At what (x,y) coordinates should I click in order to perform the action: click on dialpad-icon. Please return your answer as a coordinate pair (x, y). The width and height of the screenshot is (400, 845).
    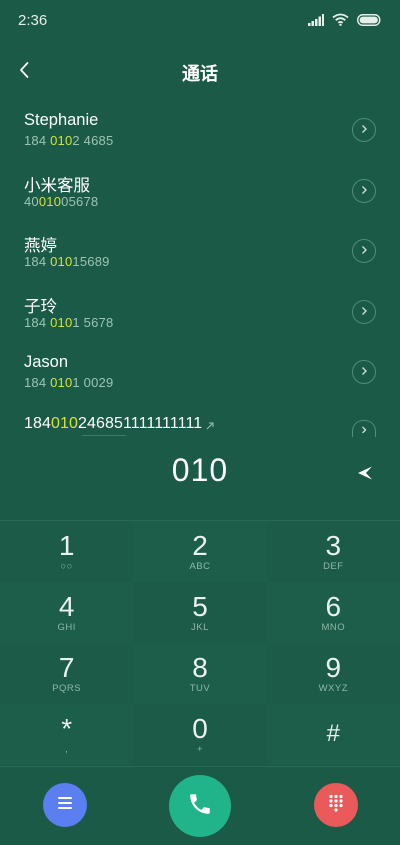
    Looking at the image, I should click on (336, 805).